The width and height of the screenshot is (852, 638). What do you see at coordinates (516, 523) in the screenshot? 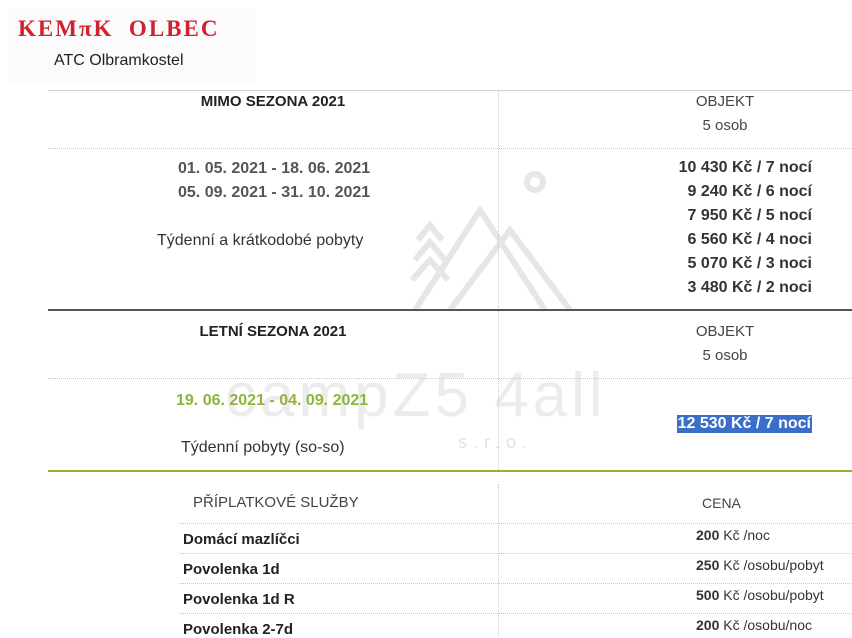
I see `services-header-rule` at bounding box center [516, 523].